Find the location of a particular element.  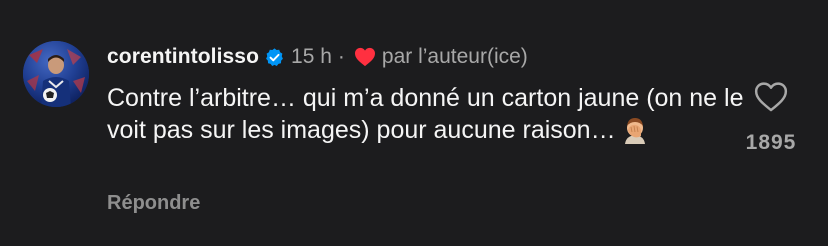

like-button is located at coordinates (771, 97).